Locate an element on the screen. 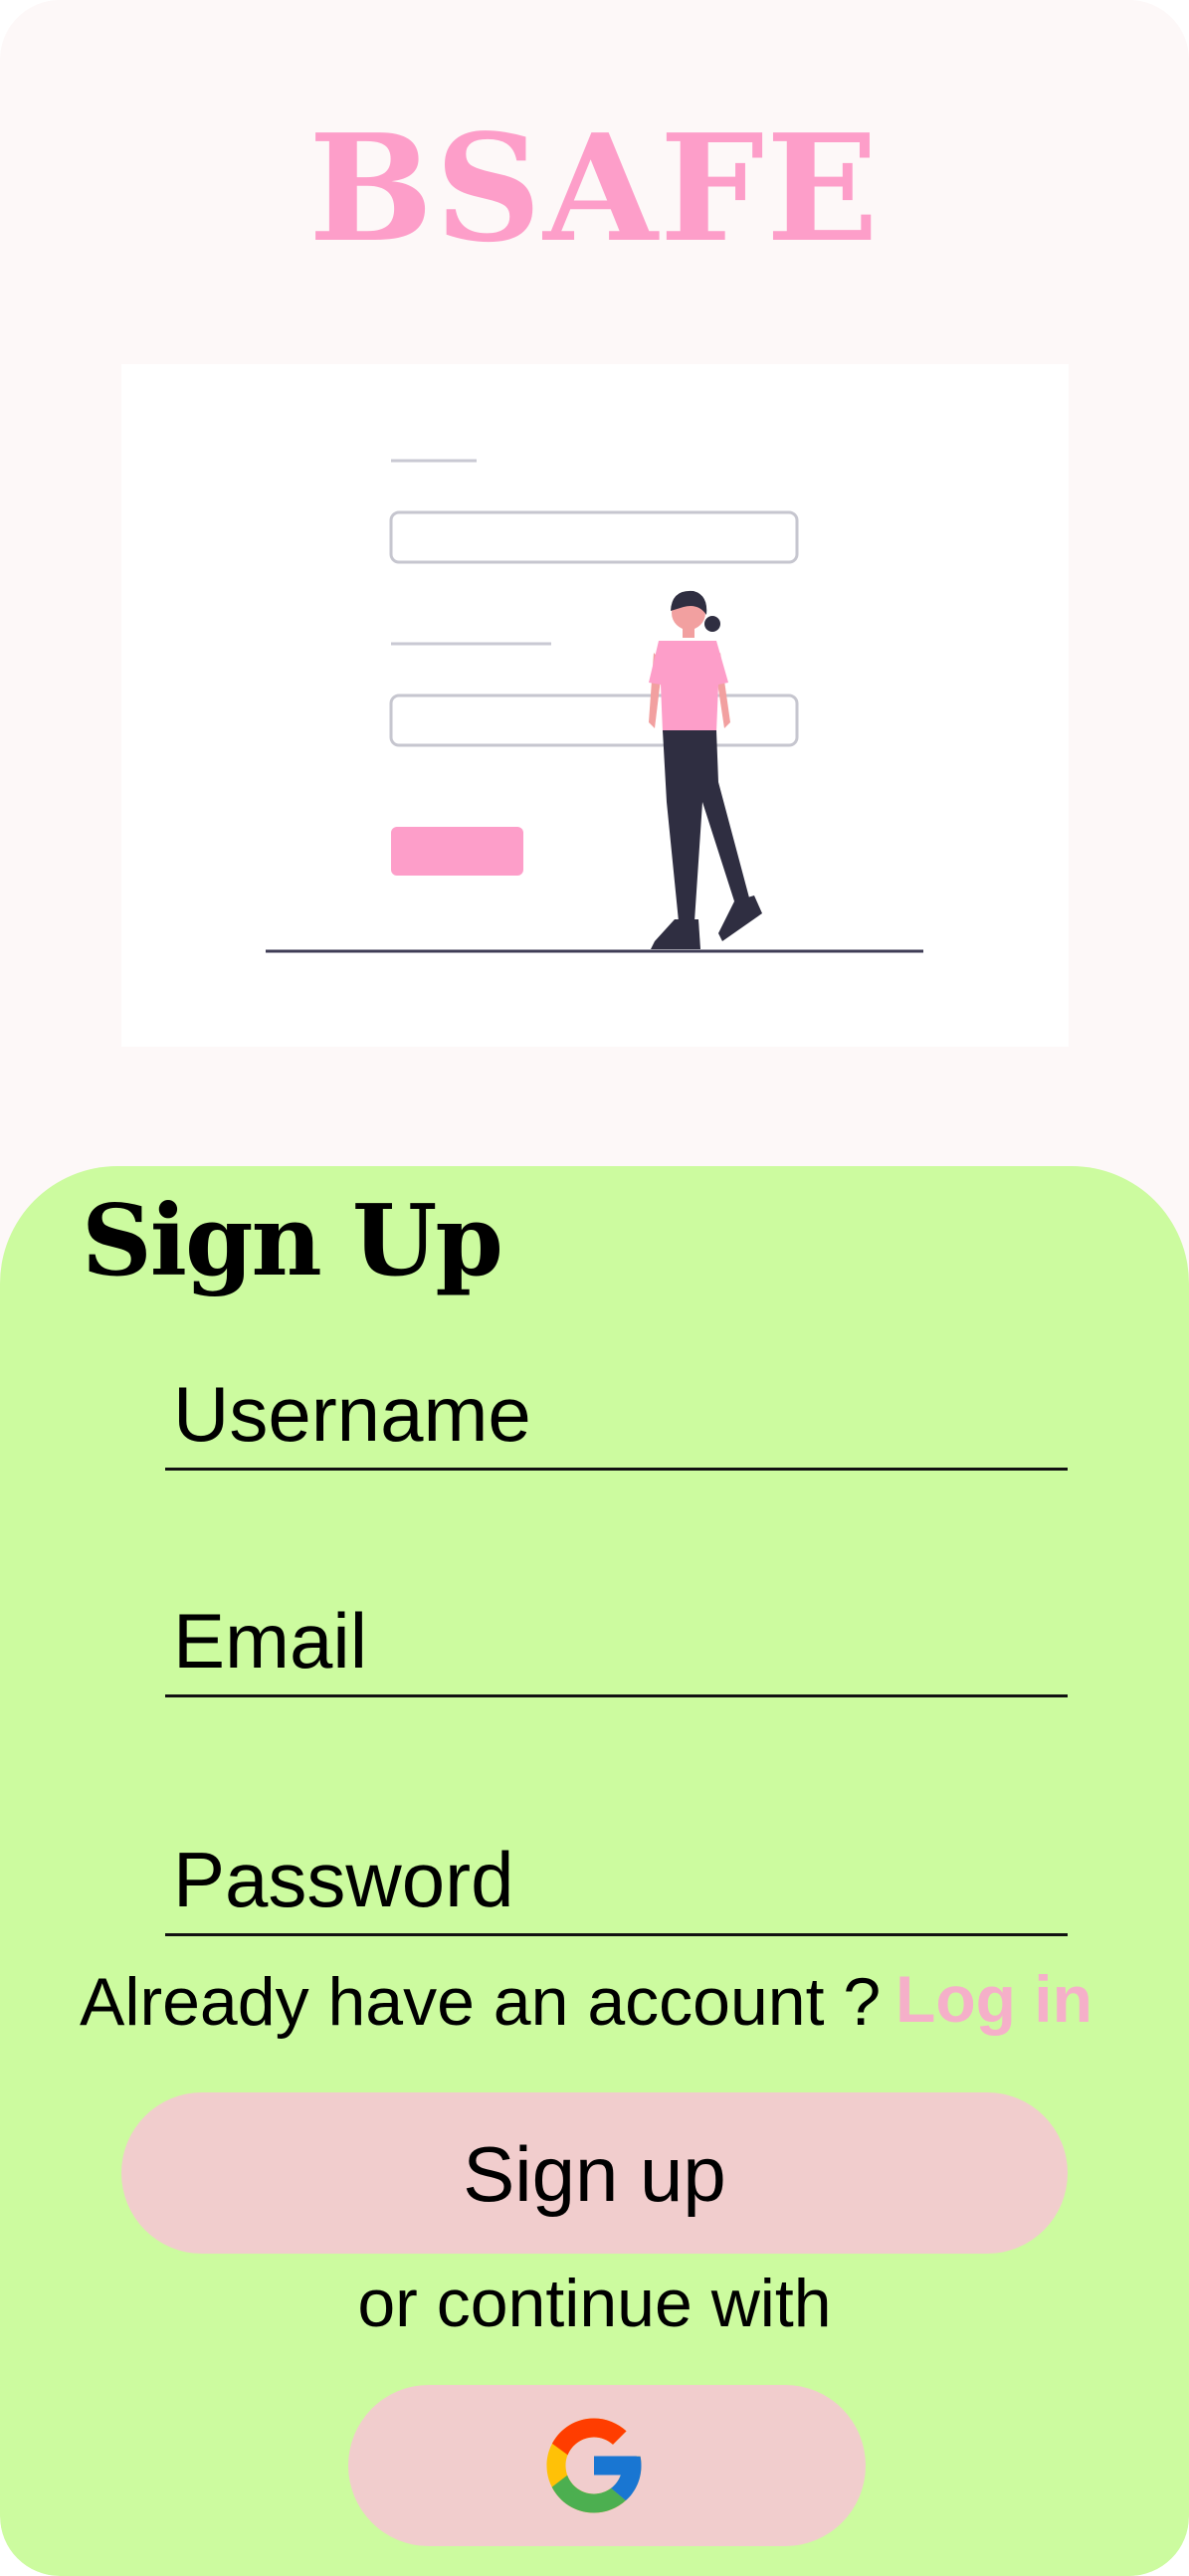  password-field is located at coordinates (616, 1885).